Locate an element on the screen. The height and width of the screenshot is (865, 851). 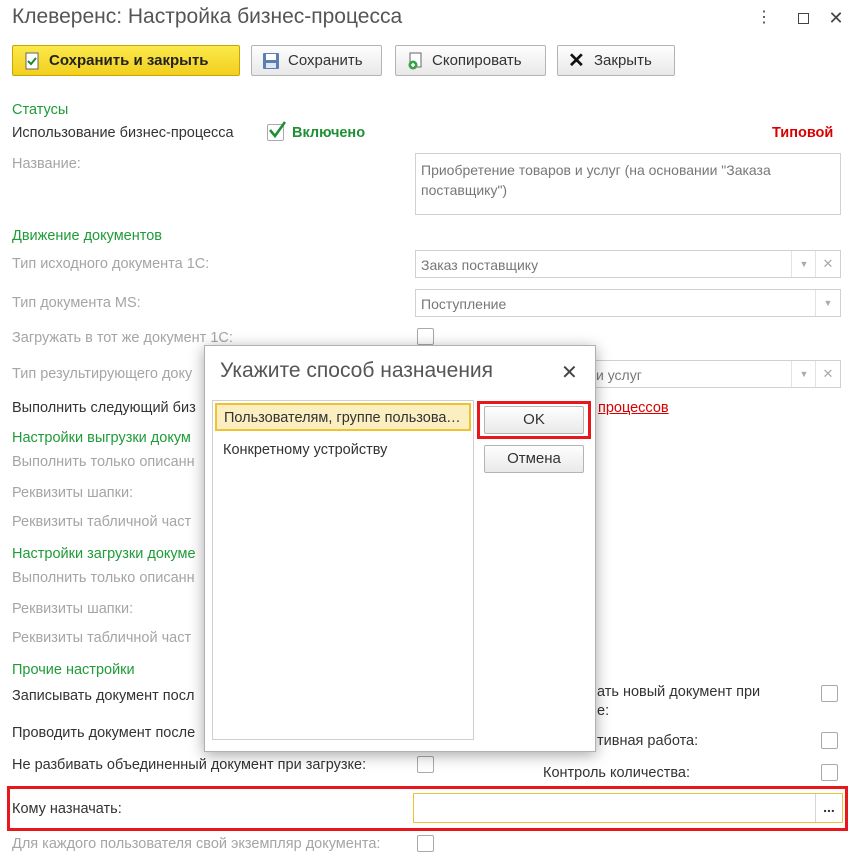
collab-label: тивная работа: is located at coordinates (648, 741).